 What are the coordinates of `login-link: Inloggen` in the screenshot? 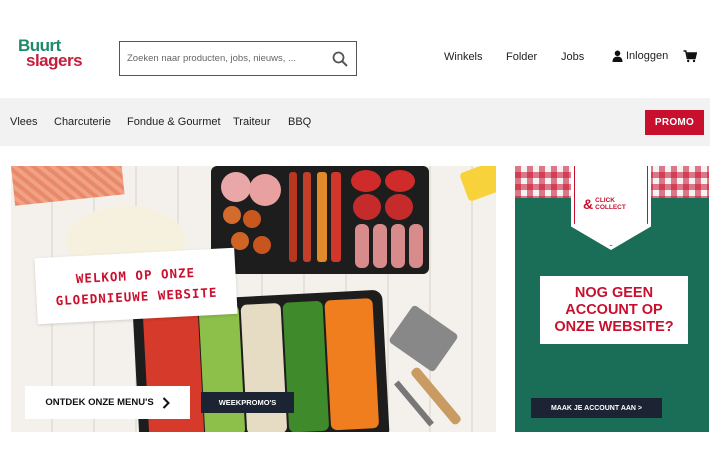 It's located at (640, 56).